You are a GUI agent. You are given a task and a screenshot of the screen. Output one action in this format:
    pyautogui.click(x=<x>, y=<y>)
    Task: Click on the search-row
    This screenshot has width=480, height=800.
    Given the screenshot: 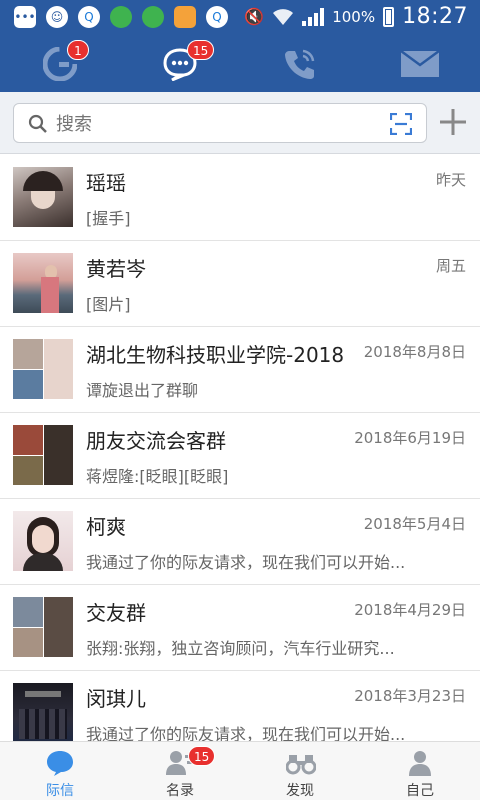 What is the action you would take?
    pyautogui.click(x=240, y=123)
    